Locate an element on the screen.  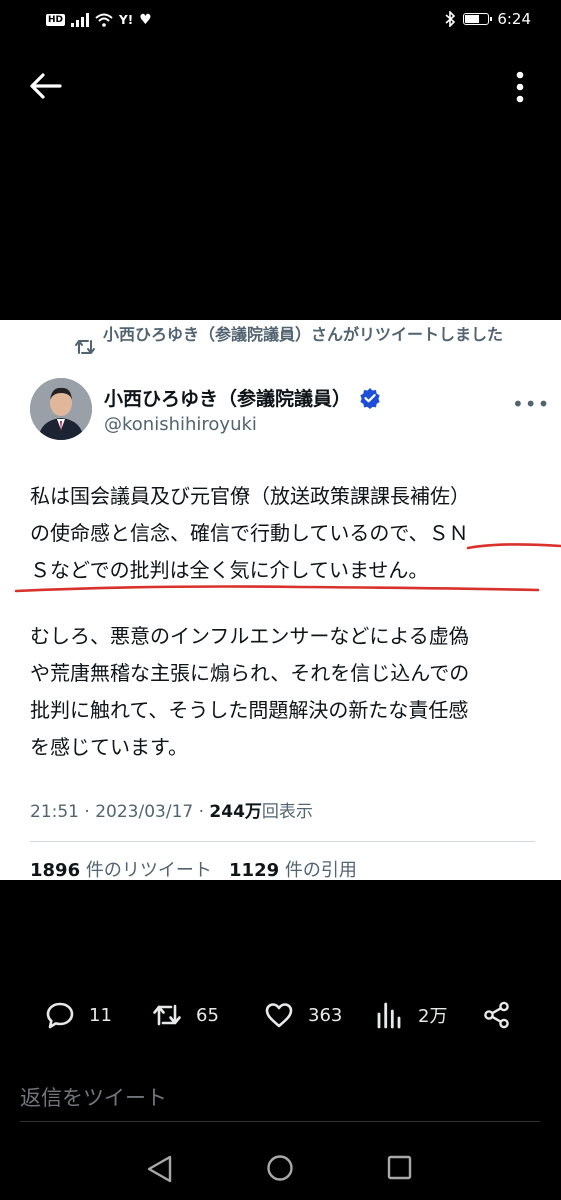
views-action-count: 2万 is located at coordinates (433, 1016).